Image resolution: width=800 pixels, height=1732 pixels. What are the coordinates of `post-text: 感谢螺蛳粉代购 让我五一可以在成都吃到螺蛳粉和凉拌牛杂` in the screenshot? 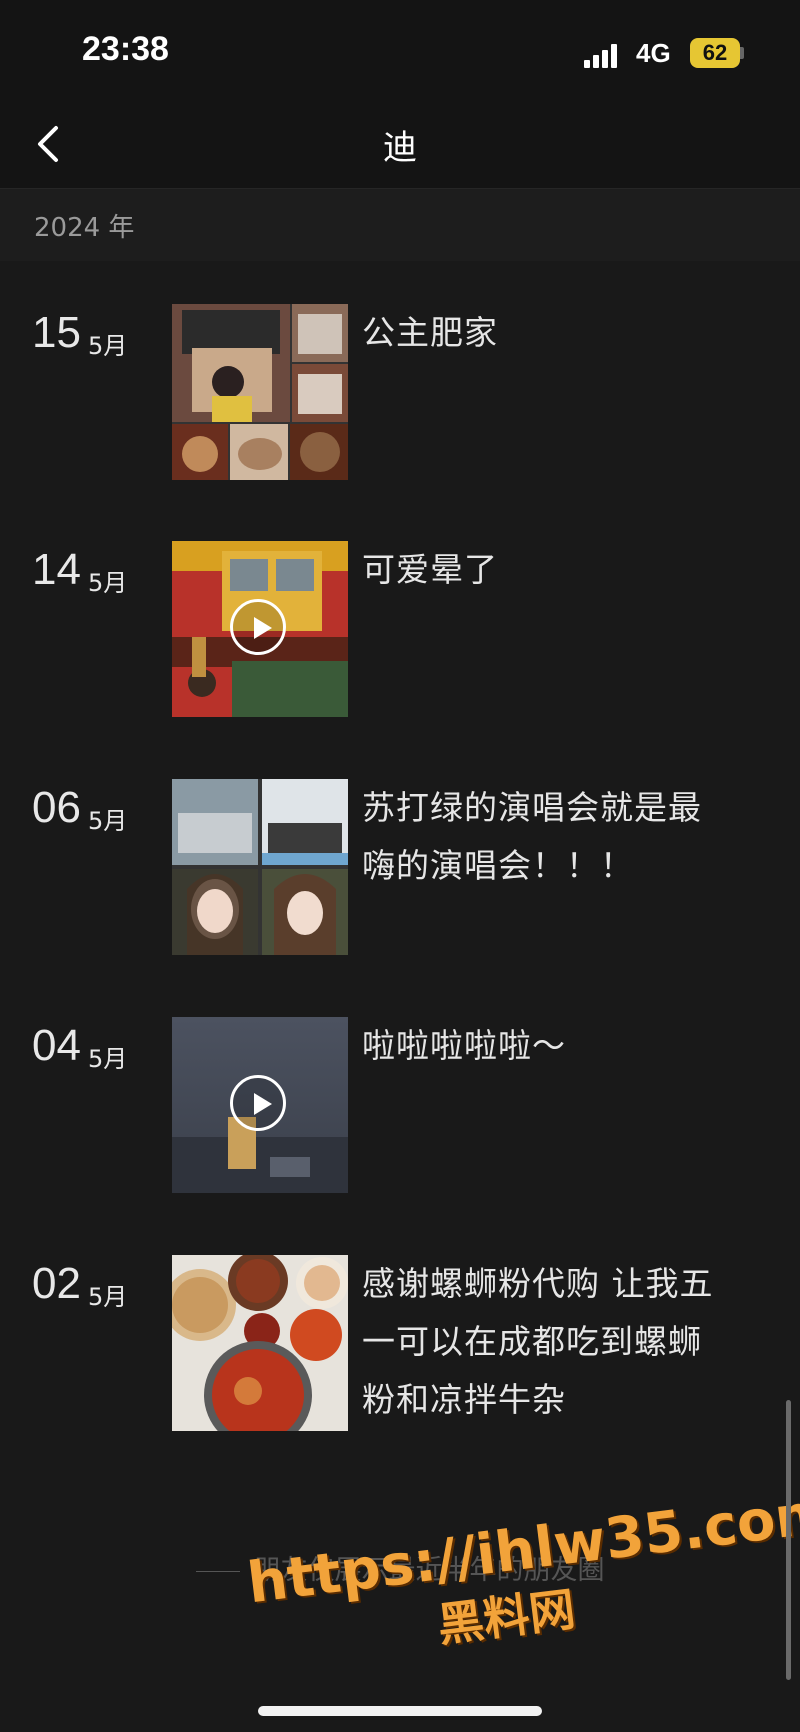 It's located at (538, 1341).